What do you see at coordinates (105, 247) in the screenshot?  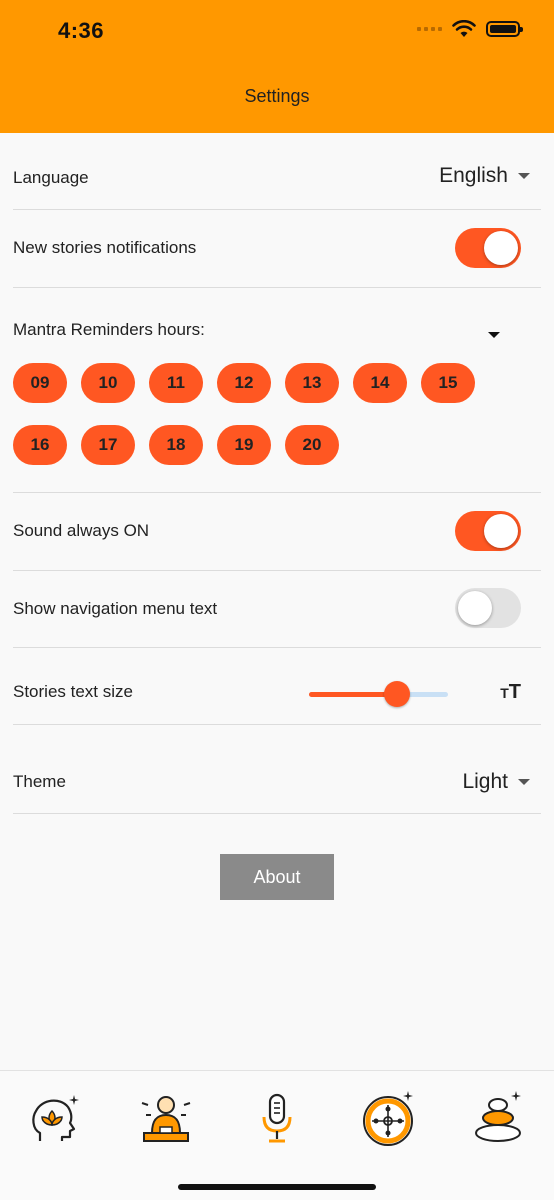 I see `notifications-label: New stories notifications` at bounding box center [105, 247].